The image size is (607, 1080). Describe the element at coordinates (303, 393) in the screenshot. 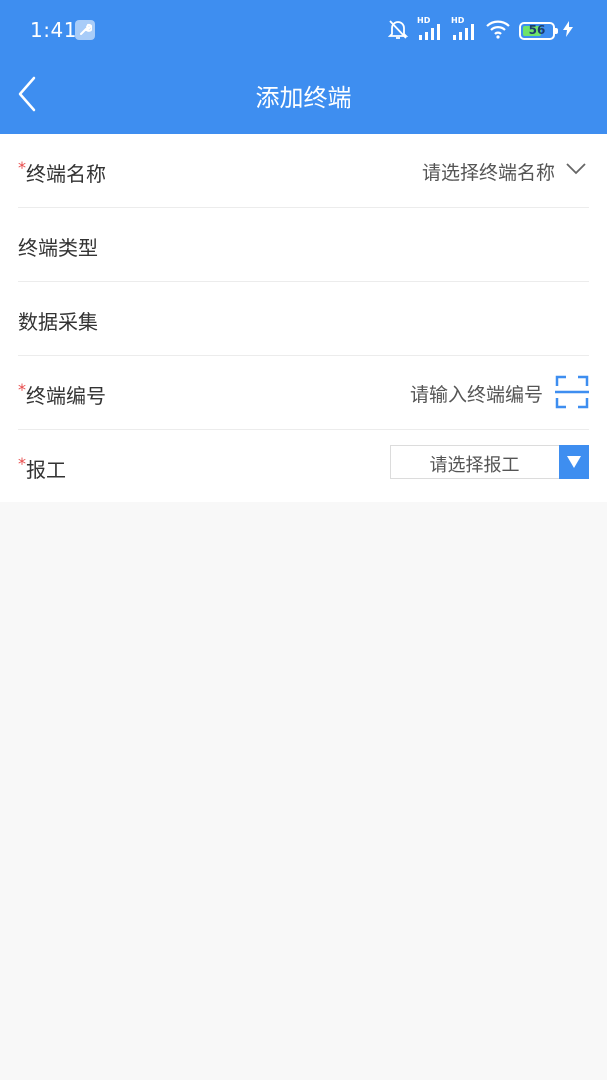

I see `terminal-number-row: *终端编号 请输入终端编号` at that location.